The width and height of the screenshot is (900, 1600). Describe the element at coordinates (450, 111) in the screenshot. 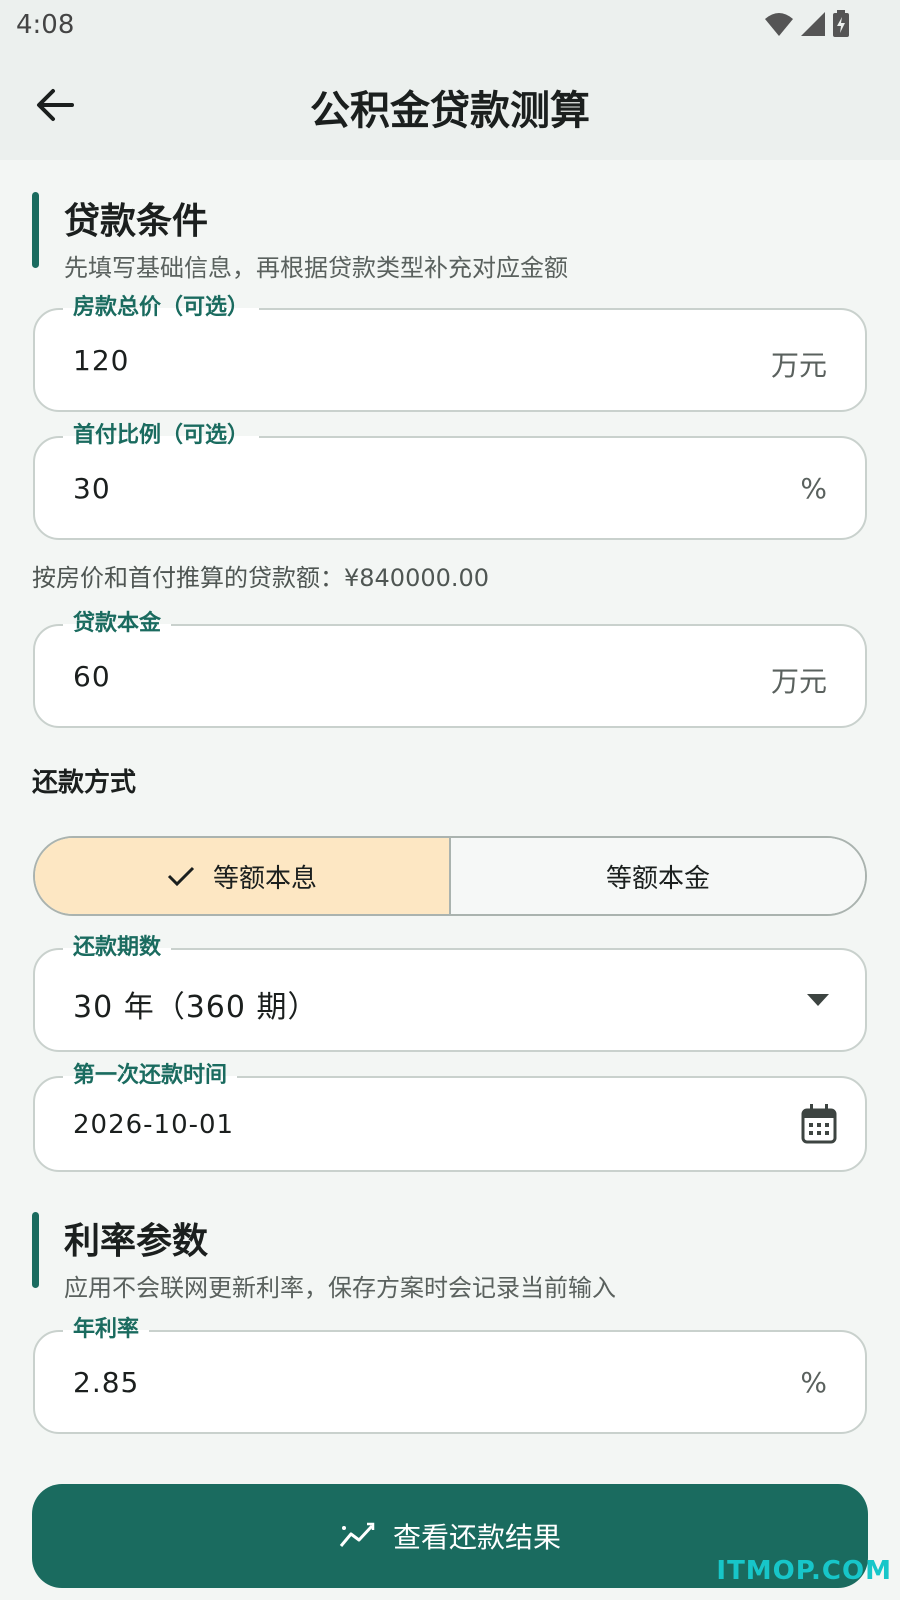

I see `page-title: 公积金贷款测算` at that location.